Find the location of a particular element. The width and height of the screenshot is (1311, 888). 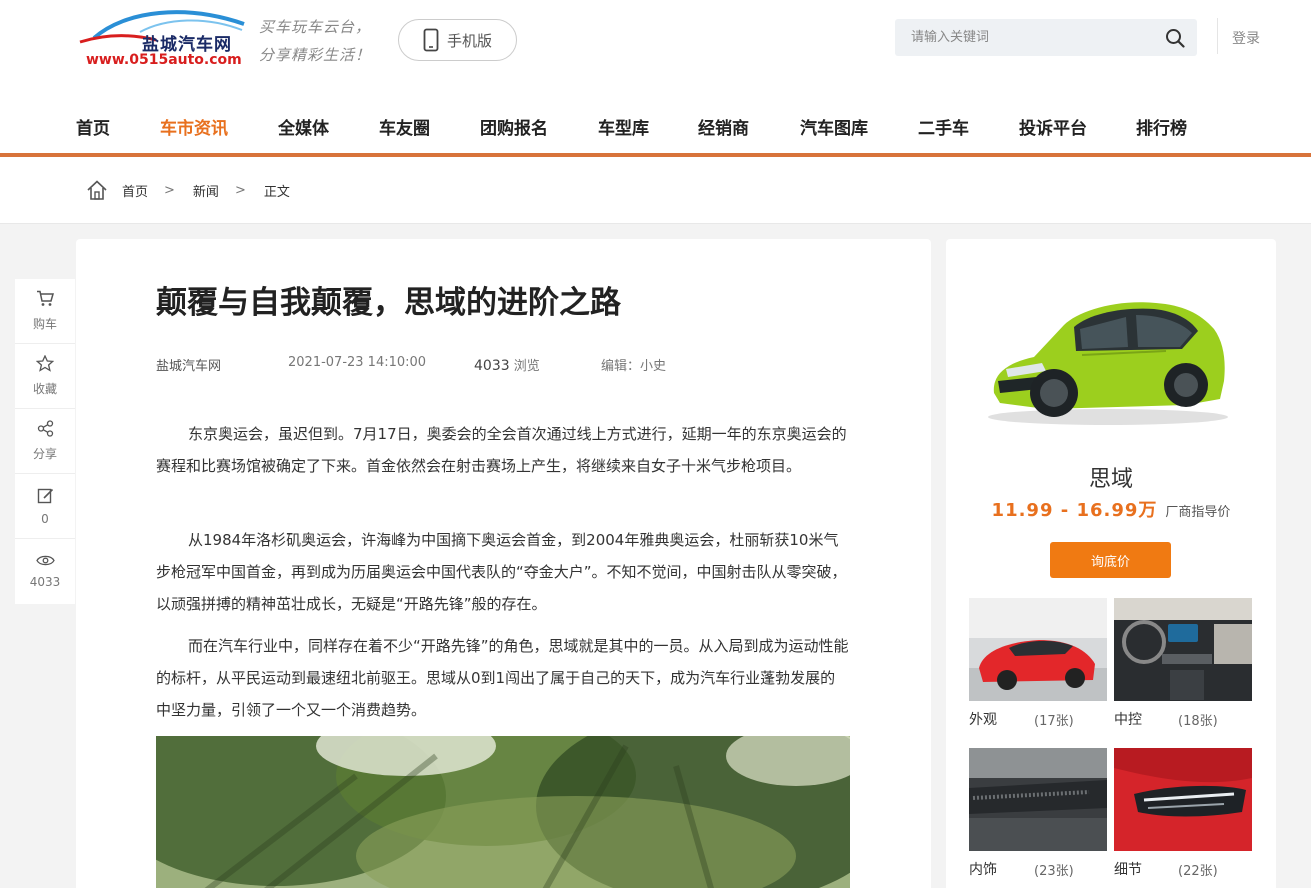

search-input is located at coordinates (1020, 37).